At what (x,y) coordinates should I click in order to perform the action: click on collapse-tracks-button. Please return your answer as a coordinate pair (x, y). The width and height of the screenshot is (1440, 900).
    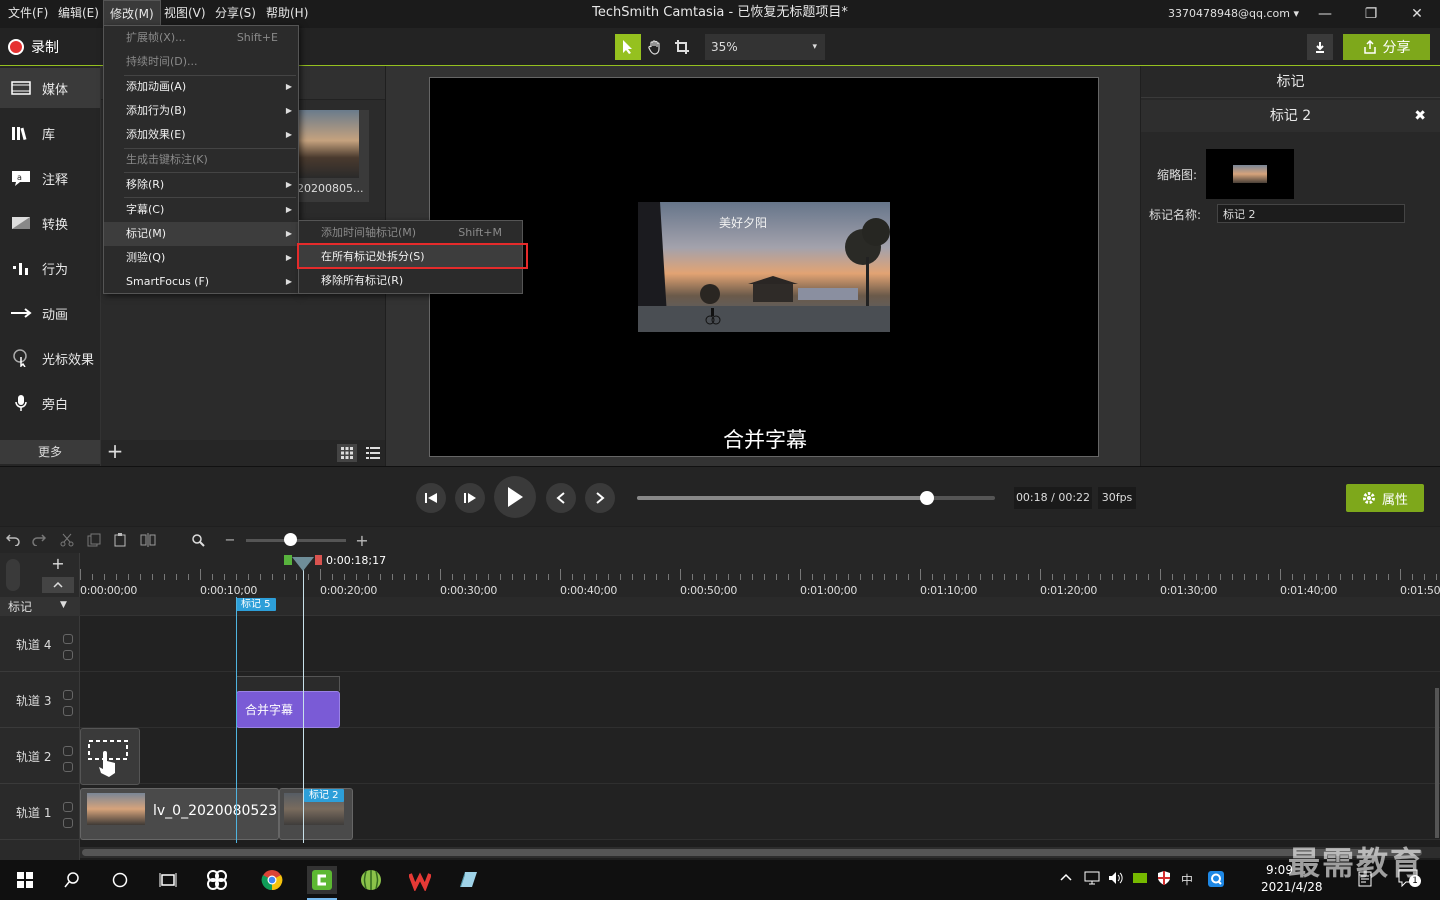
    Looking at the image, I should click on (58, 585).